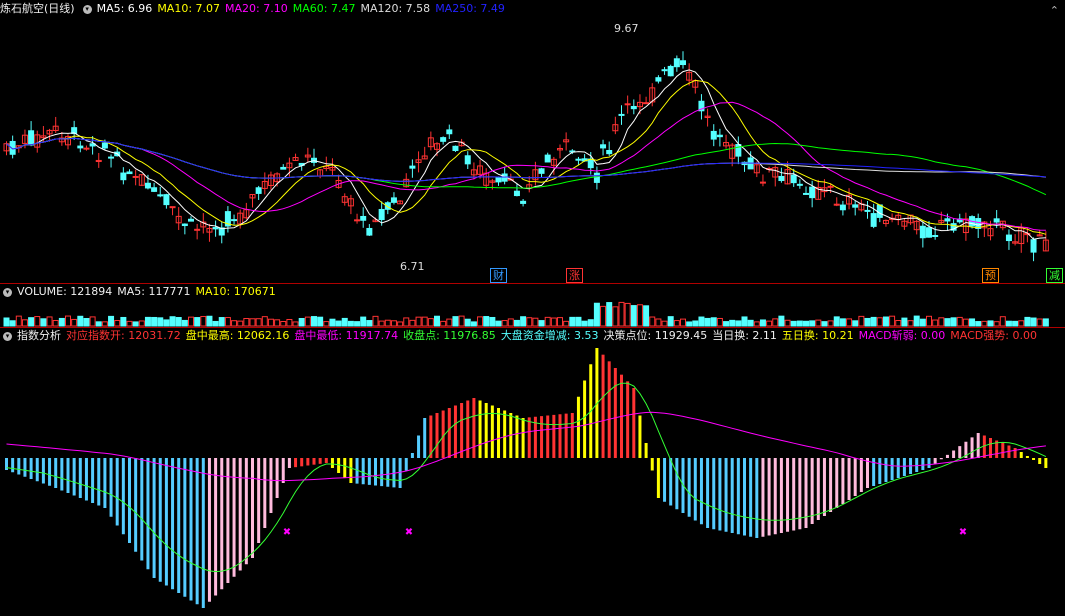 The width and height of the screenshot is (1065, 616). What do you see at coordinates (990, 275) in the screenshot?
I see `event-tag-forecast: 预` at bounding box center [990, 275].